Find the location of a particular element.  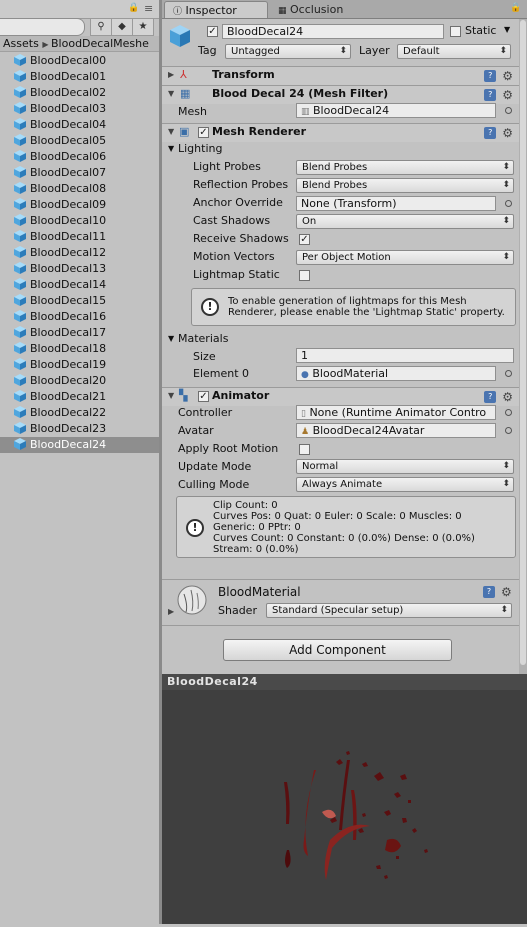

file-name: BloodDecal01 is located at coordinates (68, 76).